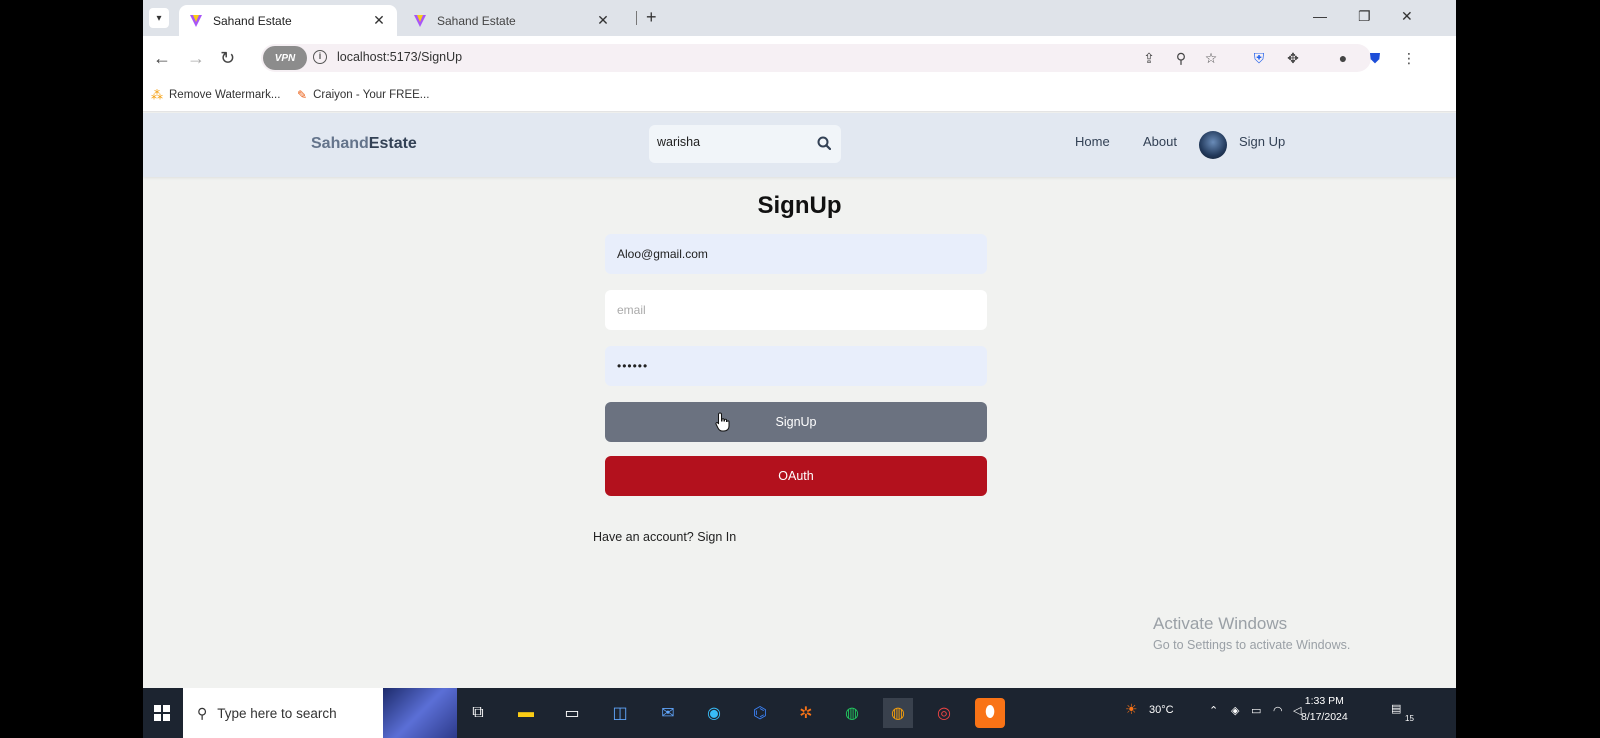 Image resolution: width=1600 pixels, height=738 pixels. What do you see at coordinates (399, 57) in the screenshot?
I see `url-text: localhost:5173/SignUp` at bounding box center [399, 57].